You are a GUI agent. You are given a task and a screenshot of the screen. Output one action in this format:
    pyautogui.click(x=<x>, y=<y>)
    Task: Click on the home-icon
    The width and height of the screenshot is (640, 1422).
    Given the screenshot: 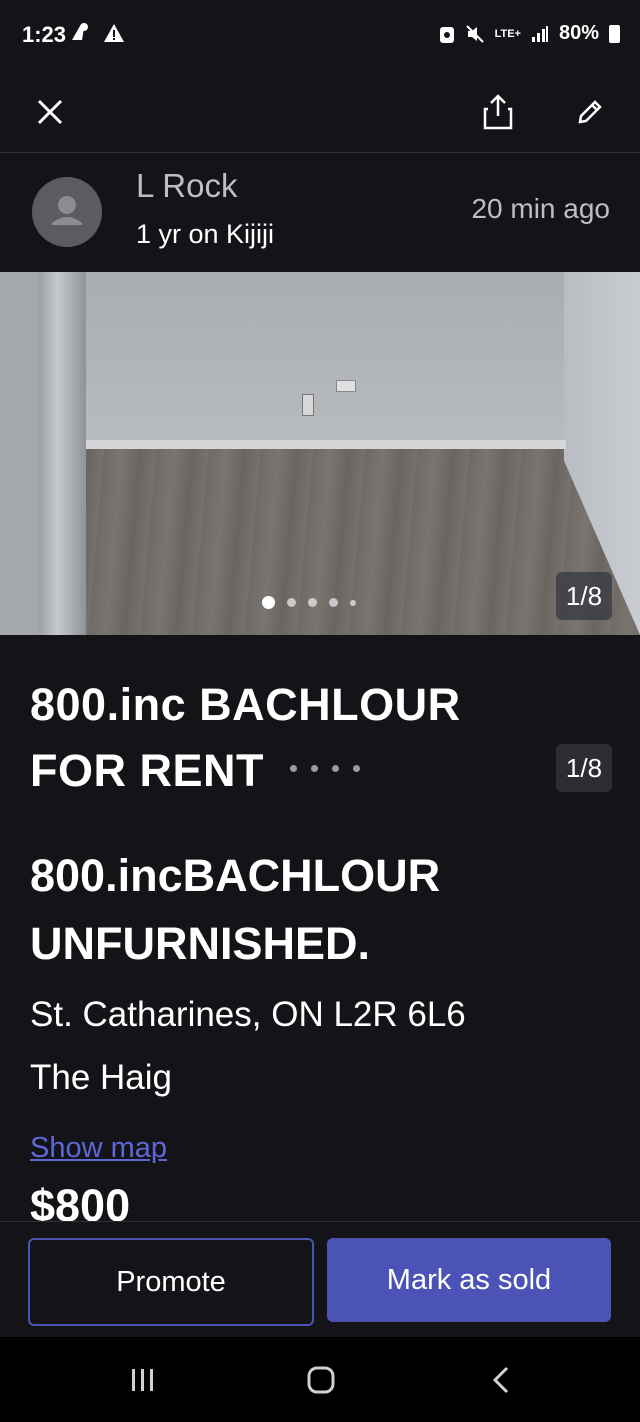 What is the action you would take?
    pyautogui.click(x=321, y=1380)
    